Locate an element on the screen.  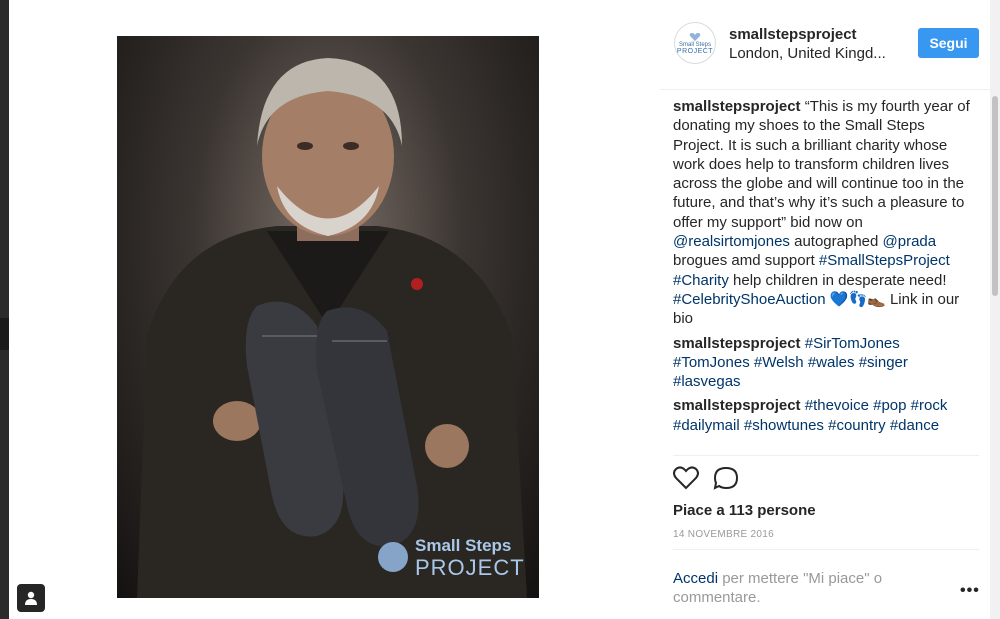
scrollbar is located at coordinates (995, 309).